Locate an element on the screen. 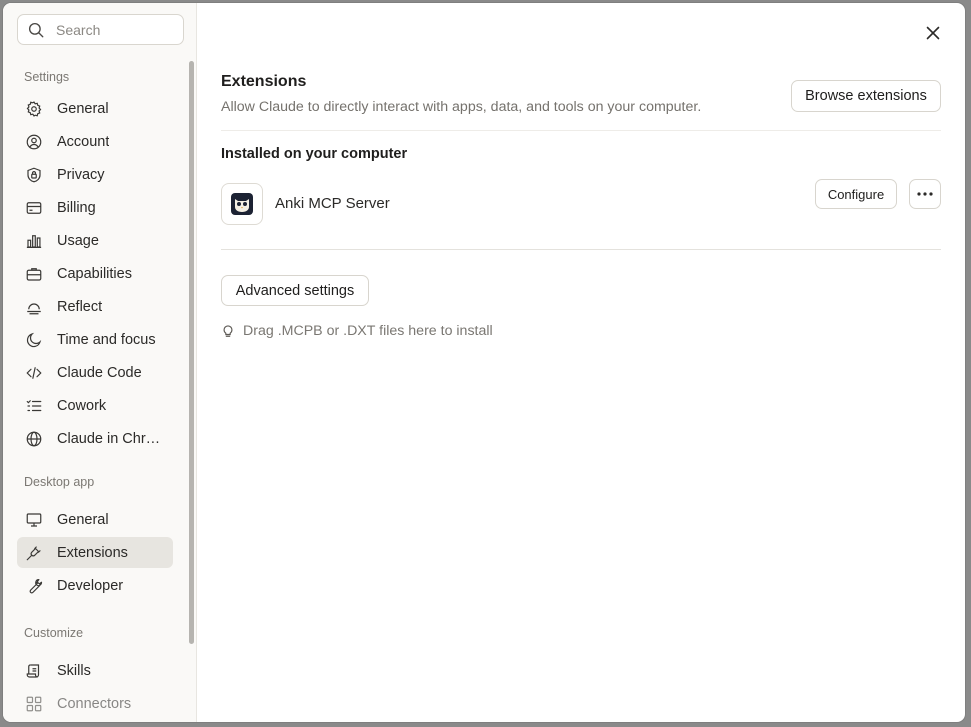 The image size is (971, 727). close-icon is located at coordinates (933, 33).